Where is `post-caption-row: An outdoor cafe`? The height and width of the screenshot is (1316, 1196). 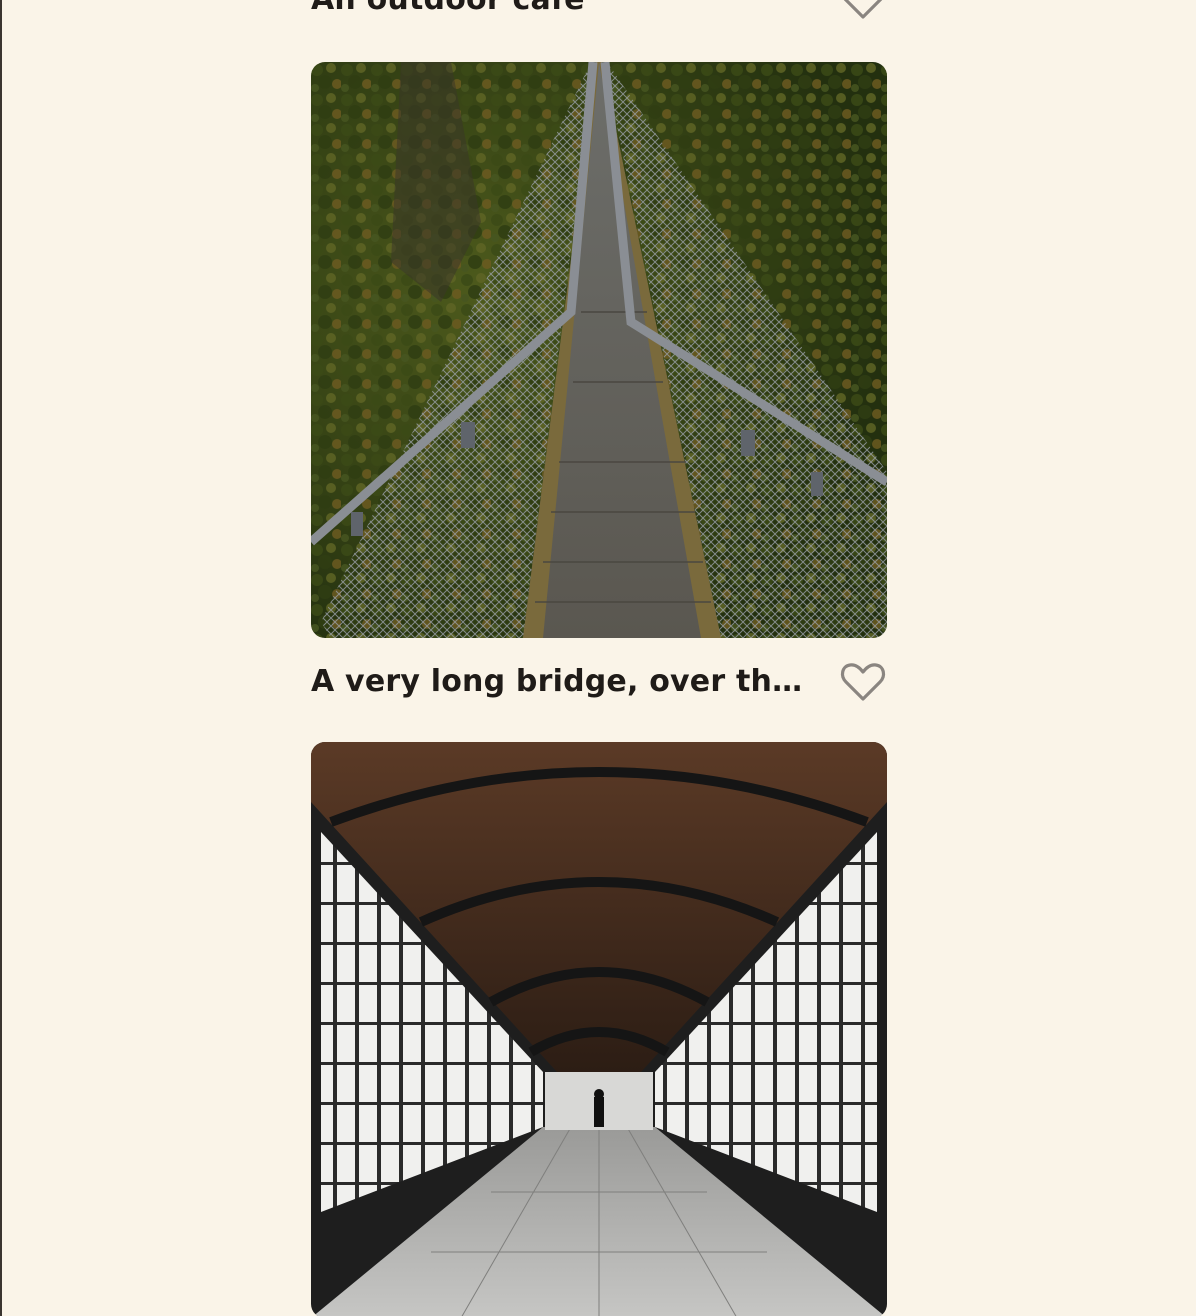
post-caption-row: An outdoor cafe is located at coordinates (599, 11).